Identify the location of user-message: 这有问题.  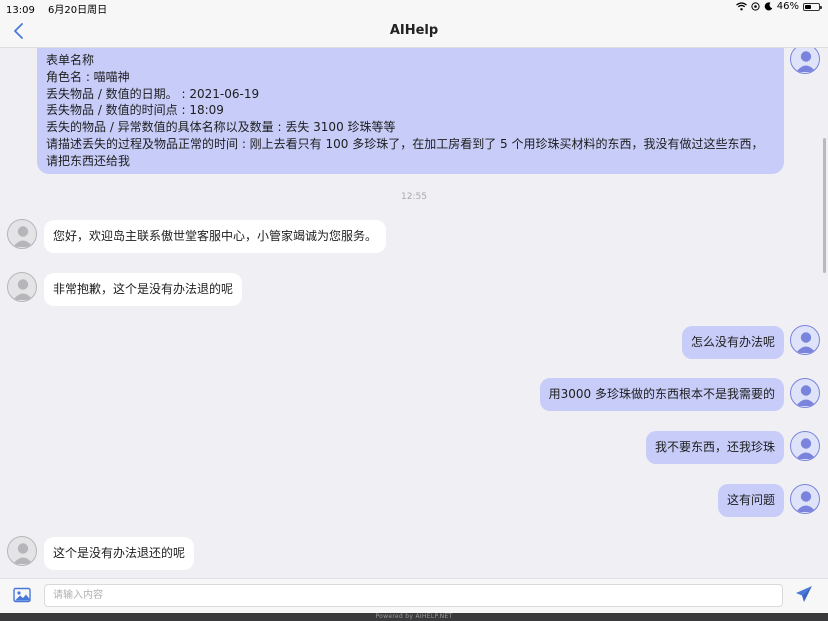
(750, 500).